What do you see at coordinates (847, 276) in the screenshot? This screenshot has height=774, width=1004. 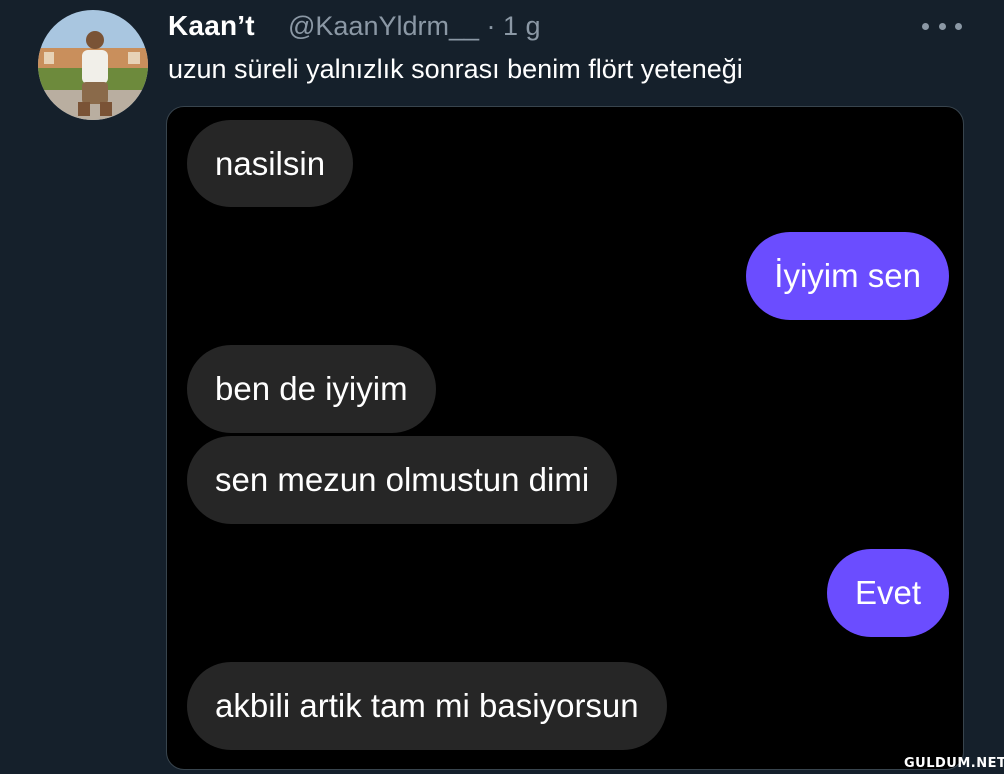 I see `chat-bubble-outgoing: İyiyim sen` at bounding box center [847, 276].